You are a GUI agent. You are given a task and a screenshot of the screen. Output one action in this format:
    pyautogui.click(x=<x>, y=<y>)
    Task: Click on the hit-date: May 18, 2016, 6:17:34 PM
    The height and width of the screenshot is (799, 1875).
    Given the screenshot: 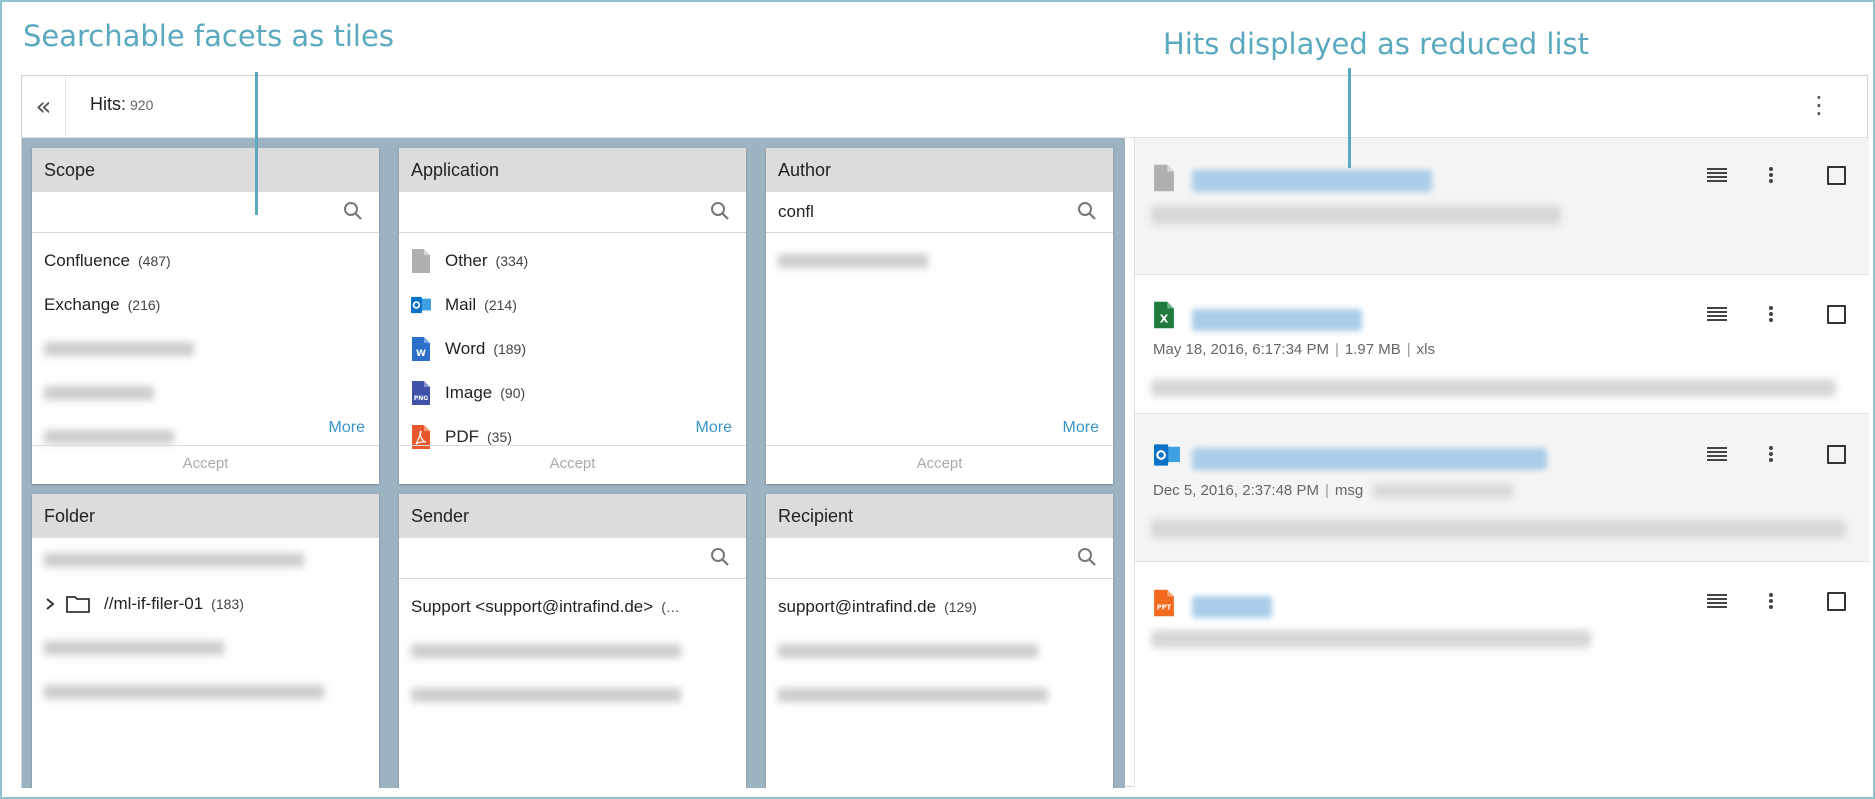 What is the action you would take?
    pyautogui.click(x=1241, y=349)
    